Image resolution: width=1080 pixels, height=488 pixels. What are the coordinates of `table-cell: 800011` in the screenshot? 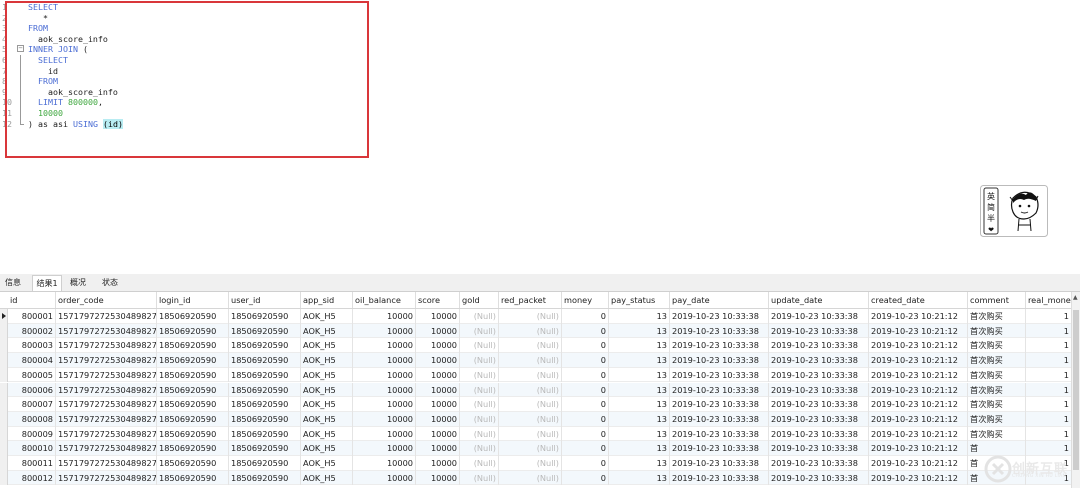 It's located at (32, 463).